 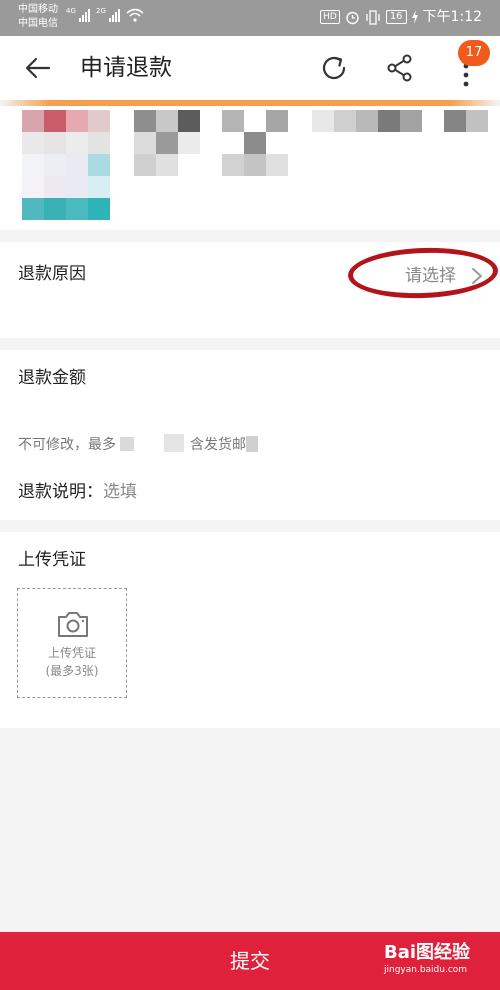 What do you see at coordinates (52, 560) in the screenshot?
I see `upload-title: 上传凭证` at bounding box center [52, 560].